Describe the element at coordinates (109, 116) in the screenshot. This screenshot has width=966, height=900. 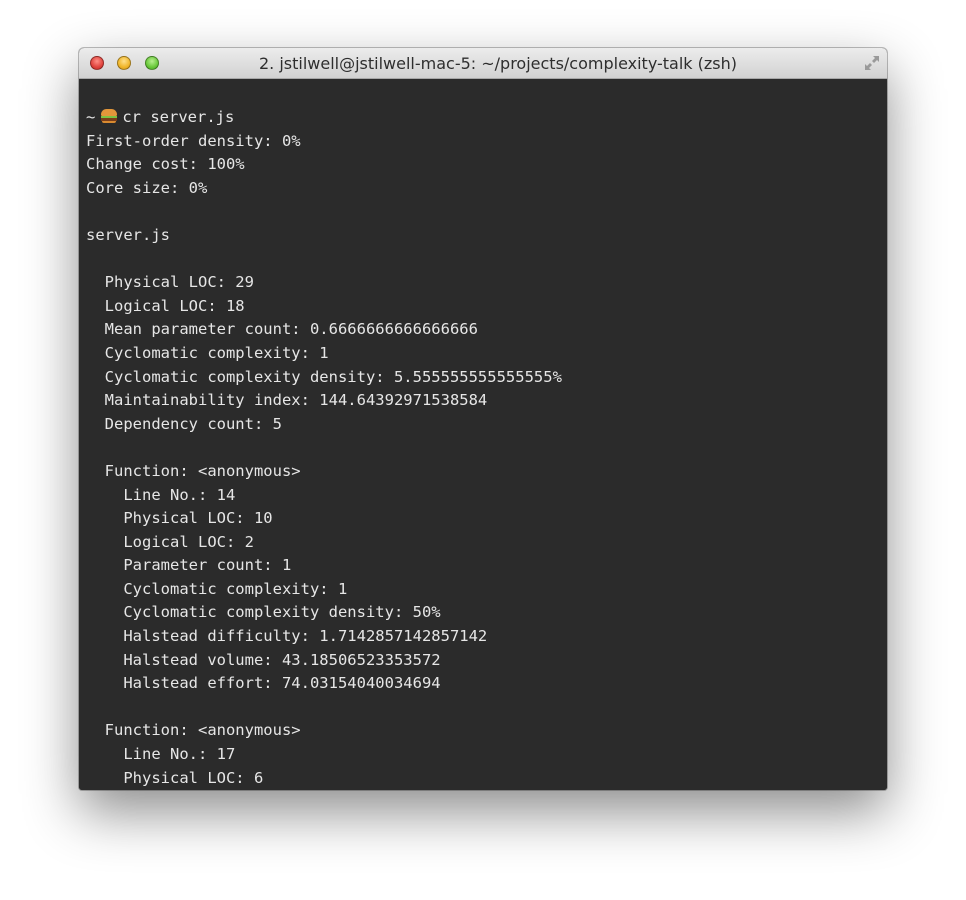
I see `hamburger-icon` at that location.